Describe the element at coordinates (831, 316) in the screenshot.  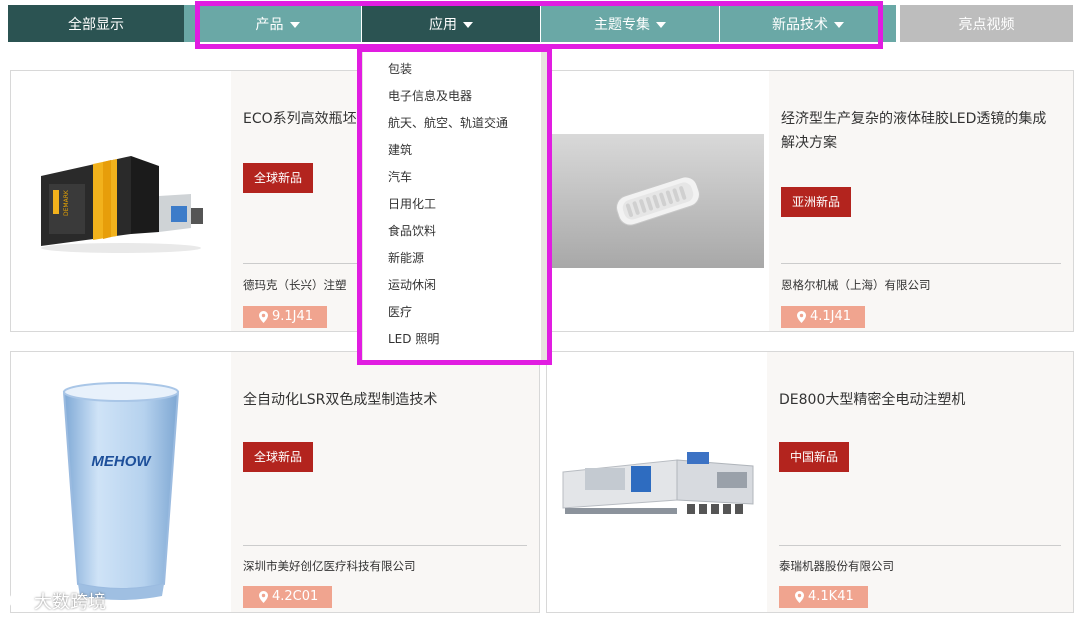
I see `booth-number: 4.1J41` at that location.